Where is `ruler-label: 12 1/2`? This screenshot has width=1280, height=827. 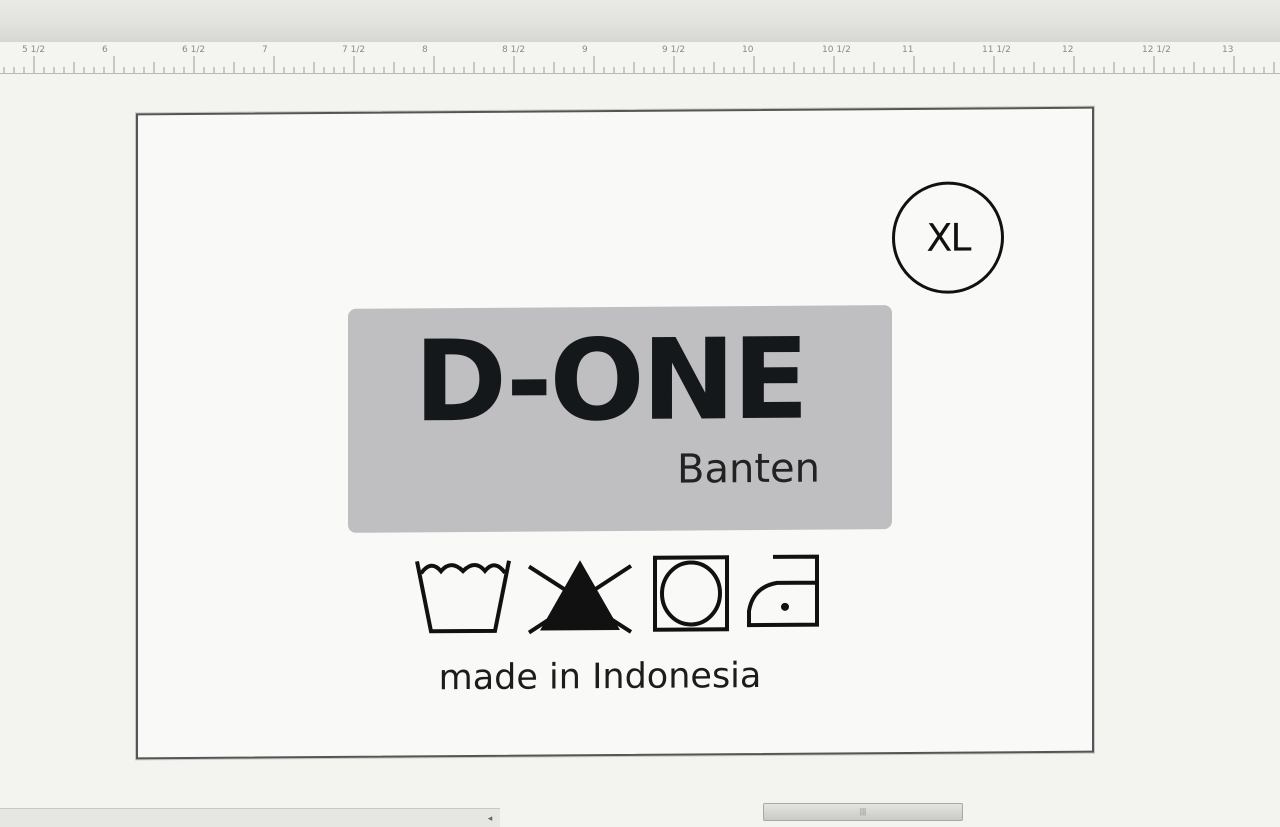 ruler-label: 12 1/2 is located at coordinates (1156, 50).